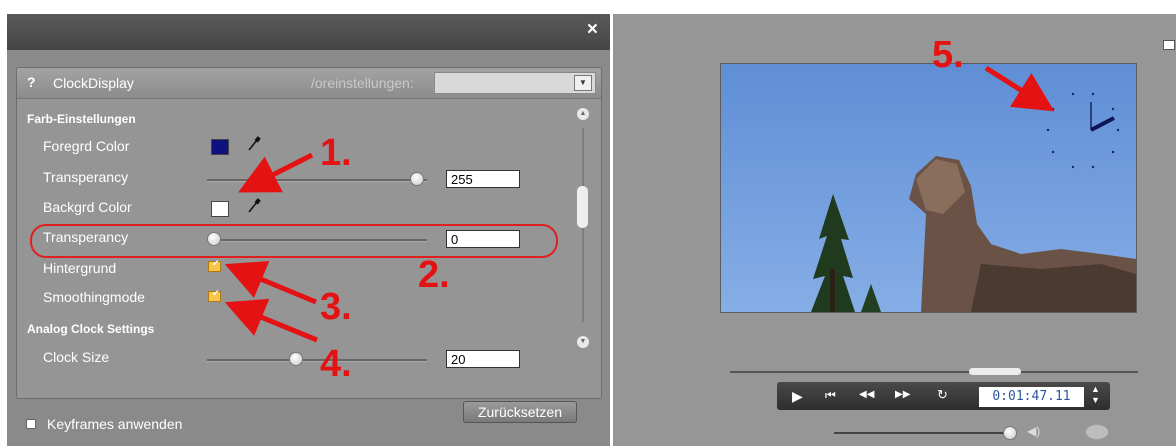 The height and width of the screenshot is (446, 1176). I want to click on annotation-4: 4., so click(336, 364).